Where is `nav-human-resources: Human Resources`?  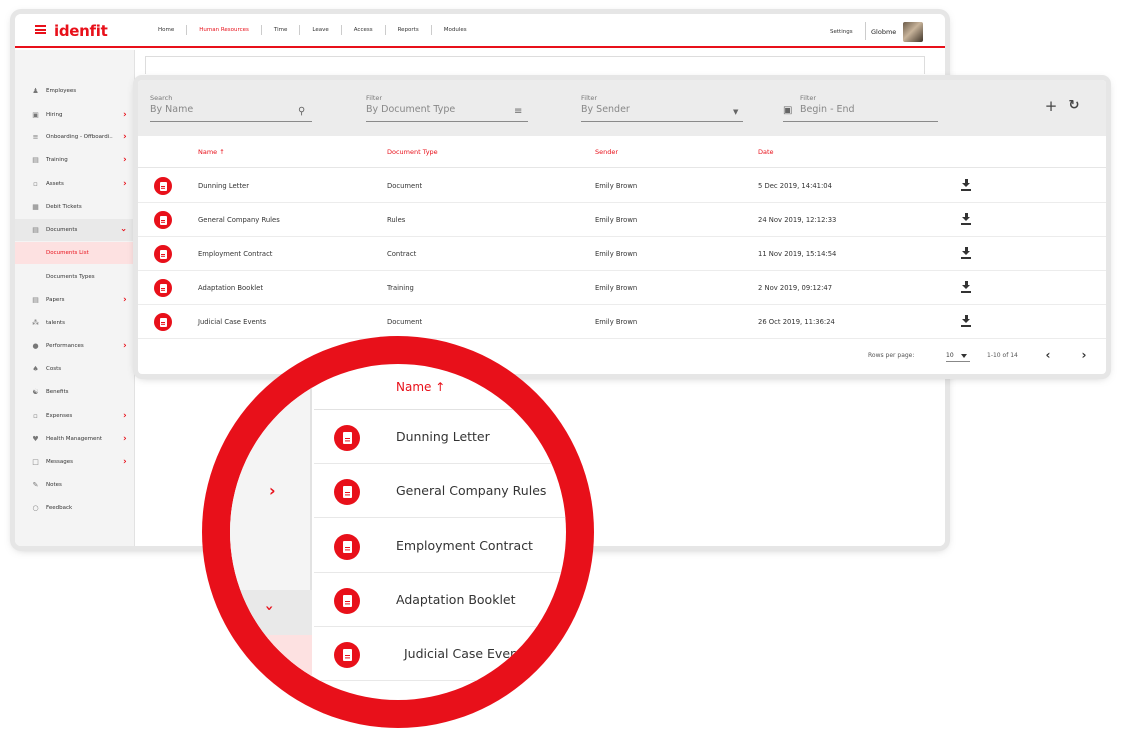 nav-human-resources: Human Resources is located at coordinates (224, 30).